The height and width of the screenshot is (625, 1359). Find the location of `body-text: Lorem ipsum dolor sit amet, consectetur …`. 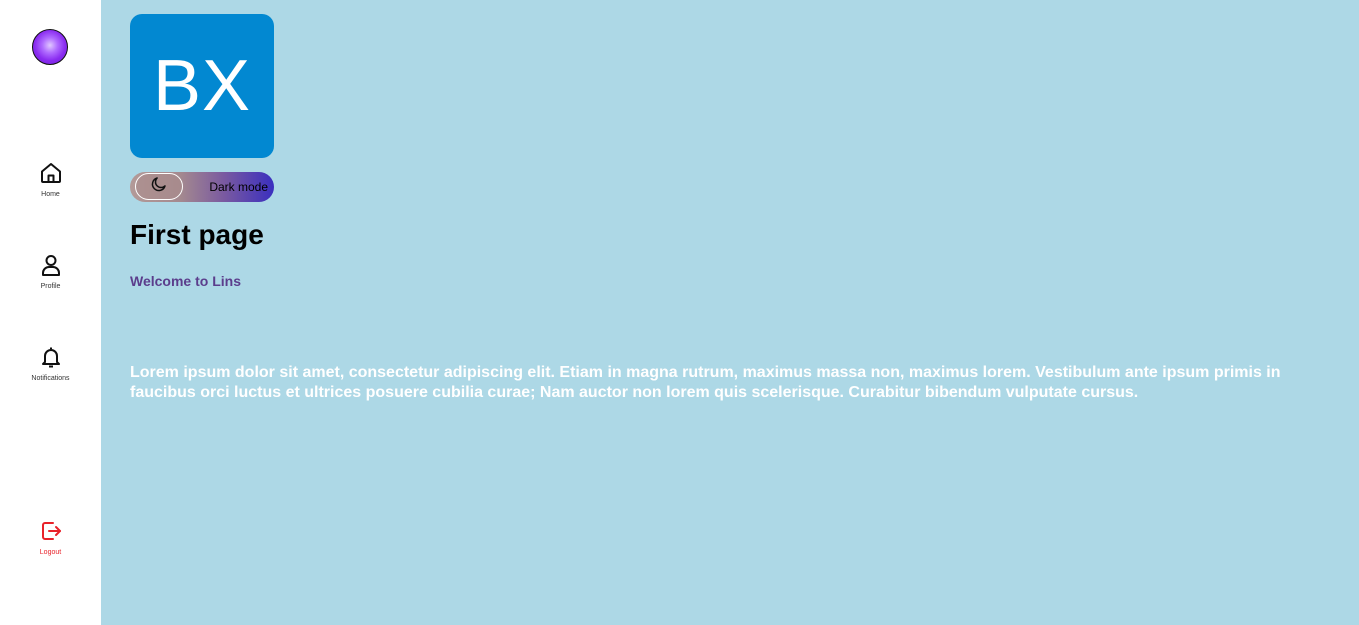

body-text: Lorem ipsum dolor sit amet, consectetur … is located at coordinates (705, 382).